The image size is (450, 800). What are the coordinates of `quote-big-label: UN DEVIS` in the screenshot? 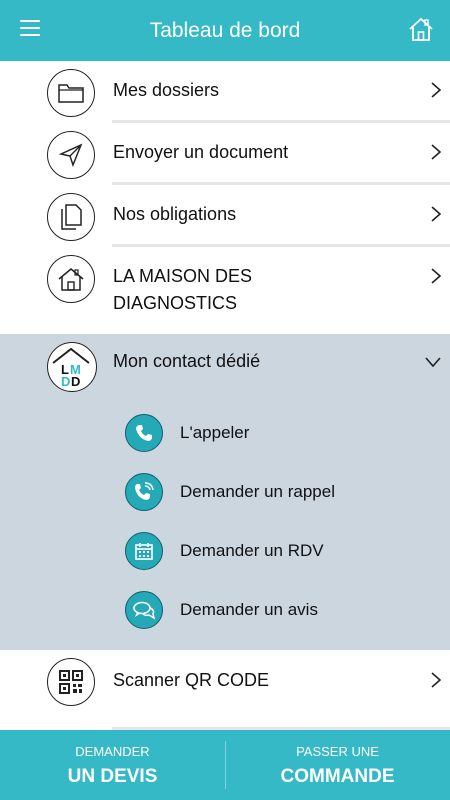 It's located at (112, 776).